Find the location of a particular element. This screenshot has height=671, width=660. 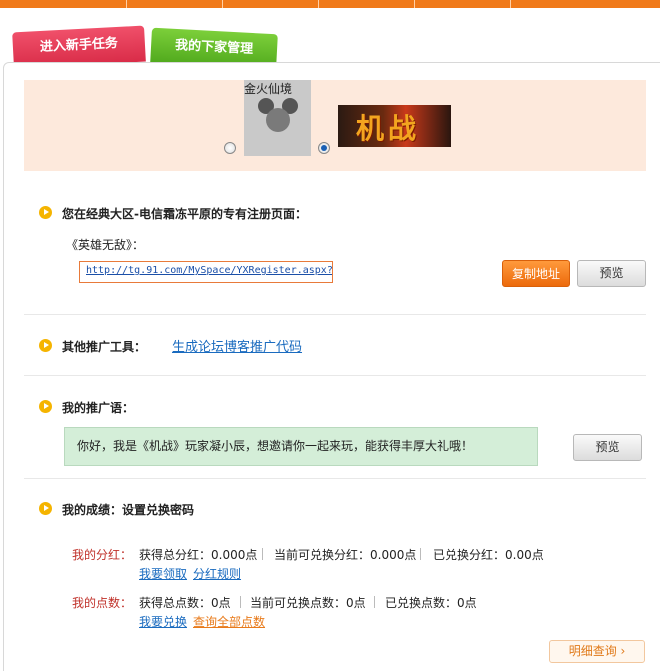

copy-url-button: 复制地址 is located at coordinates (536, 273).